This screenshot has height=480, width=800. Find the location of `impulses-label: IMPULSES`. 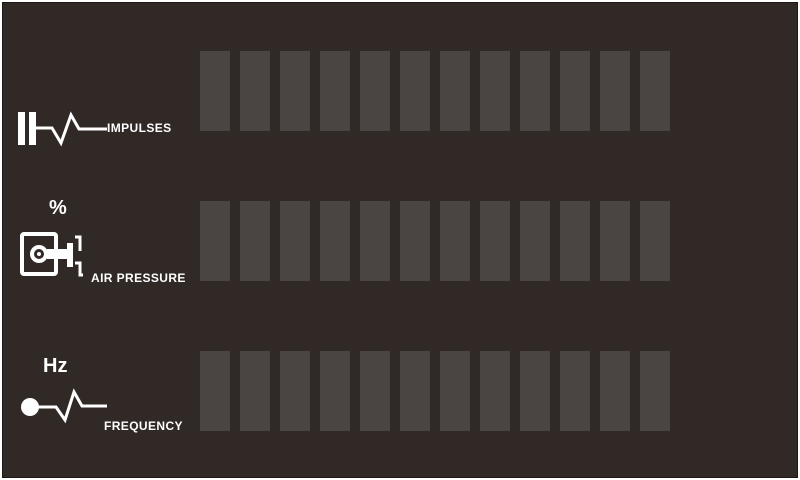

impulses-label: IMPULSES is located at coordinates (139, 128).